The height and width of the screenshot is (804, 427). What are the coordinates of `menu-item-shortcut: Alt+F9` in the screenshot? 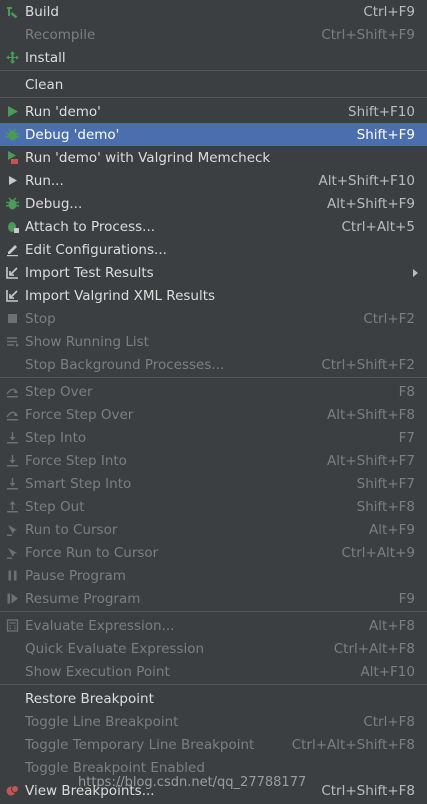 It's located at (392, 529).